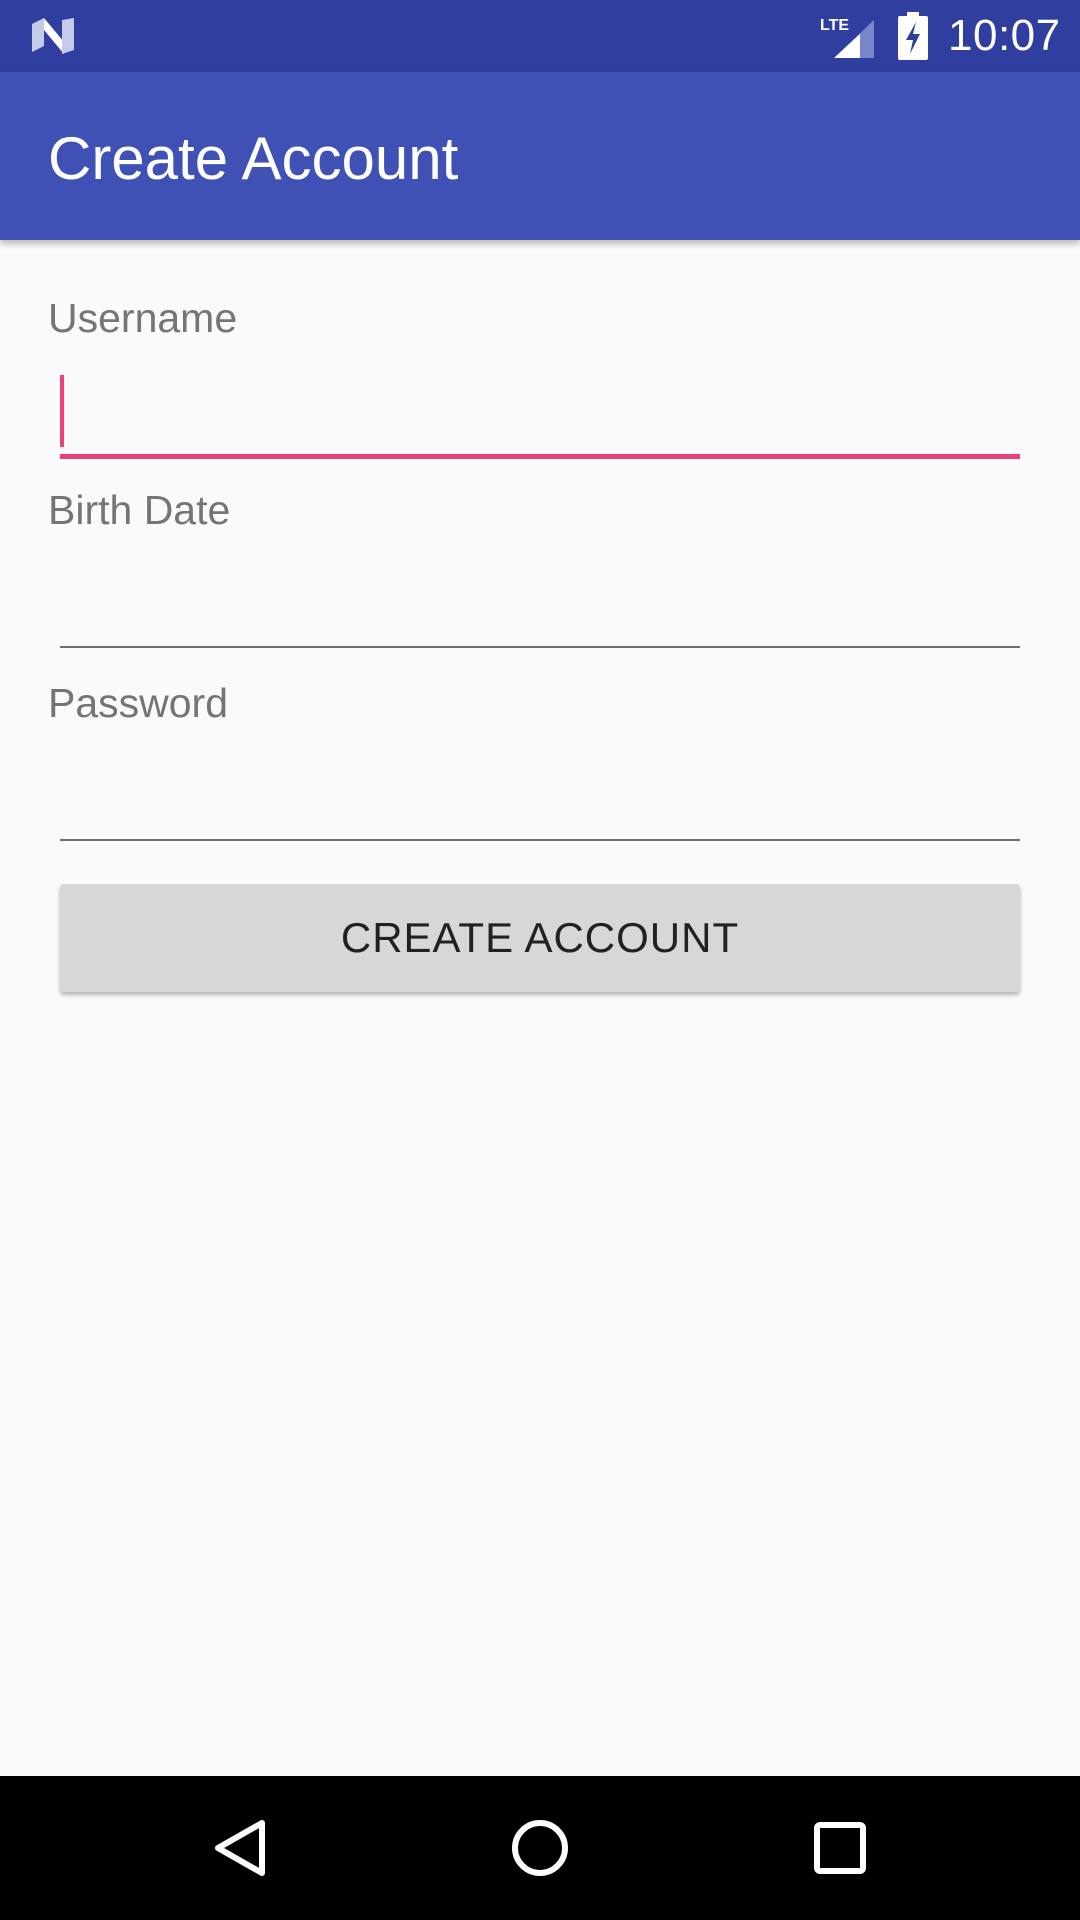 The width and height of the screenshot is (1080, 1920). What do you see at coordinates (540, 796) in the screenshot?
I see `password-field` at bounding box center [540, 796].